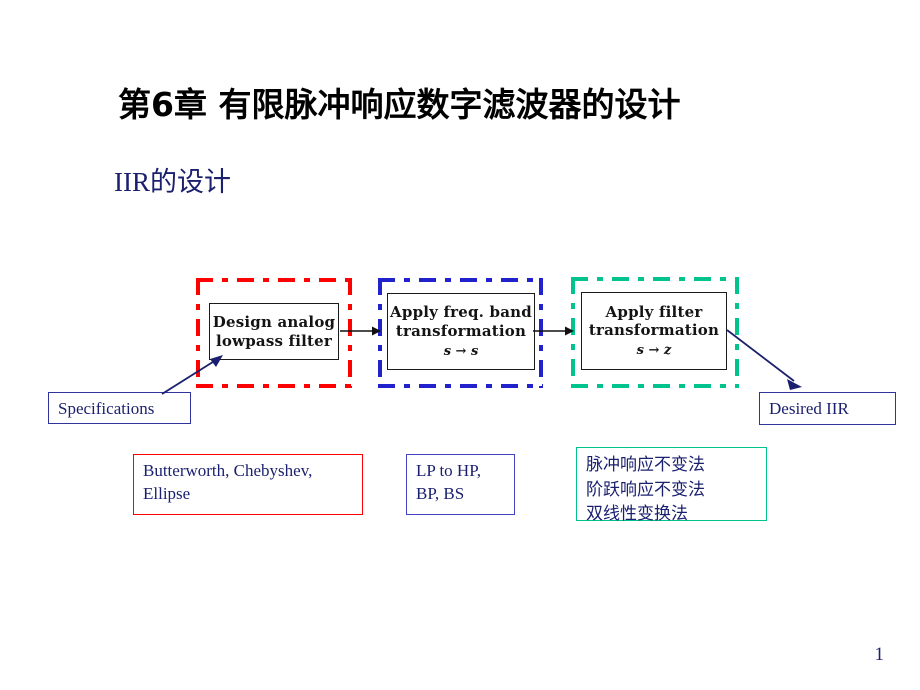  Describe the element at coordinates (274, 340) in the screenshot. I see `process-box-line-2: lowpass filter` at that location.